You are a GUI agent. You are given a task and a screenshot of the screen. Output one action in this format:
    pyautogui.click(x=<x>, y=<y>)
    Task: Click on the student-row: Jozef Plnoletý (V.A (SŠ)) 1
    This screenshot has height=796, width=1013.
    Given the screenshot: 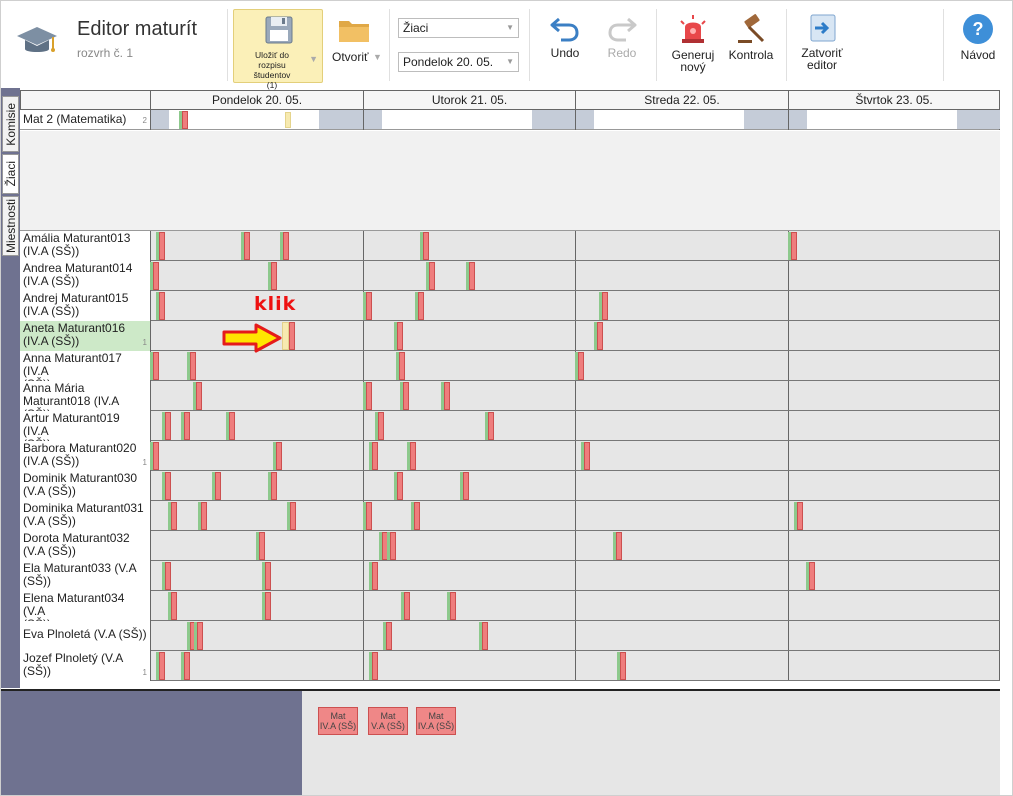 What is the action you would take?
    pyautogui.click(x=510, y=666)
    